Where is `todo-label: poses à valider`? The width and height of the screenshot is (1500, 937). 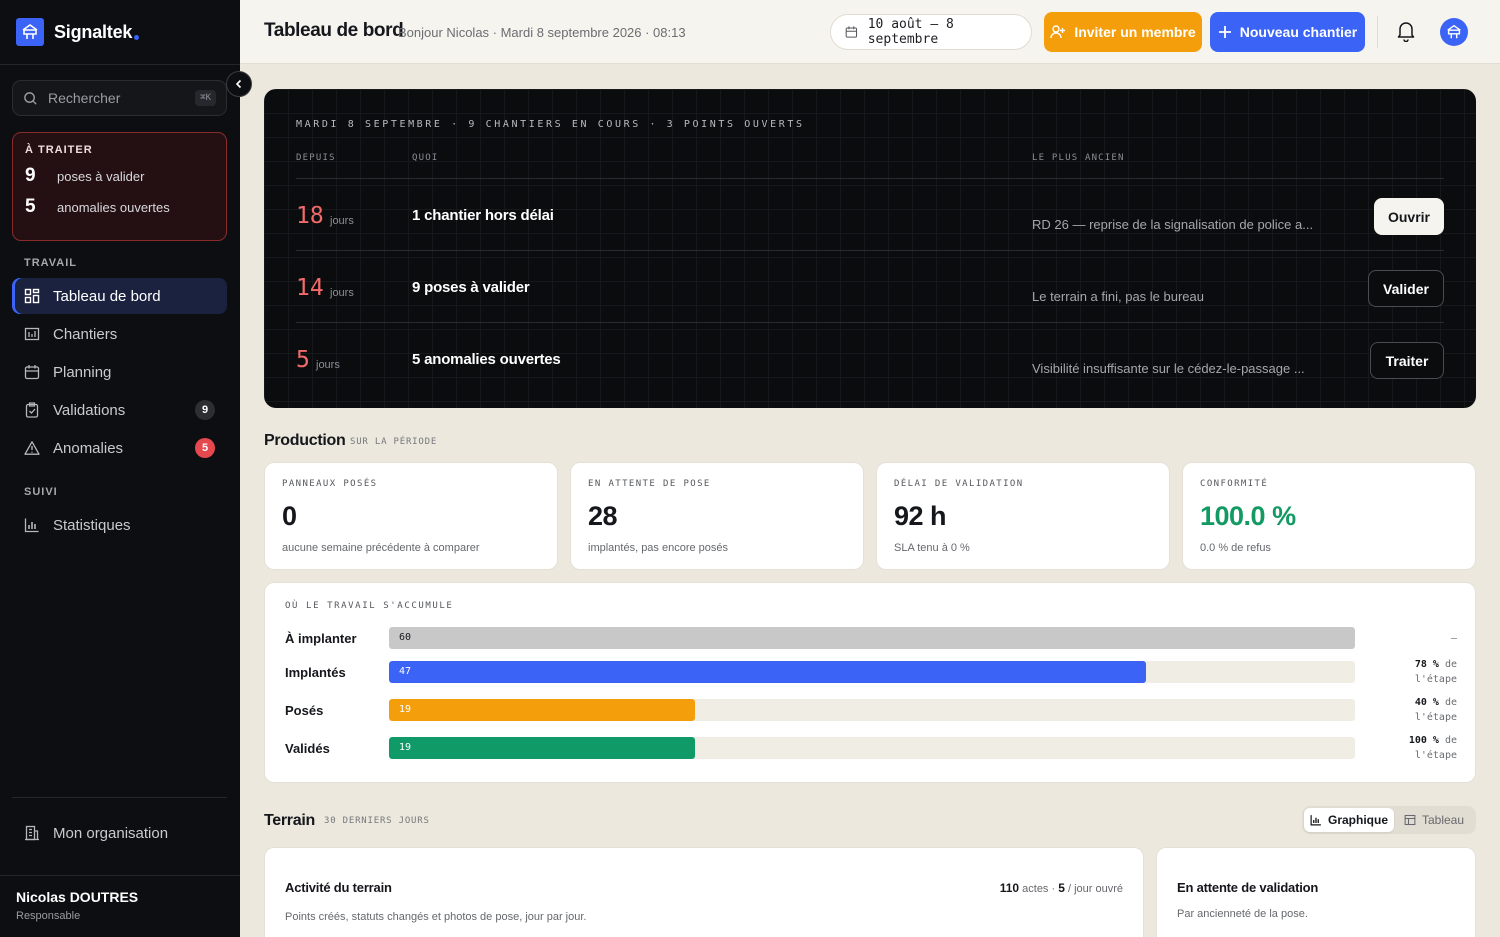
todo-label: poses à valider is located at coordinates (101, 176).